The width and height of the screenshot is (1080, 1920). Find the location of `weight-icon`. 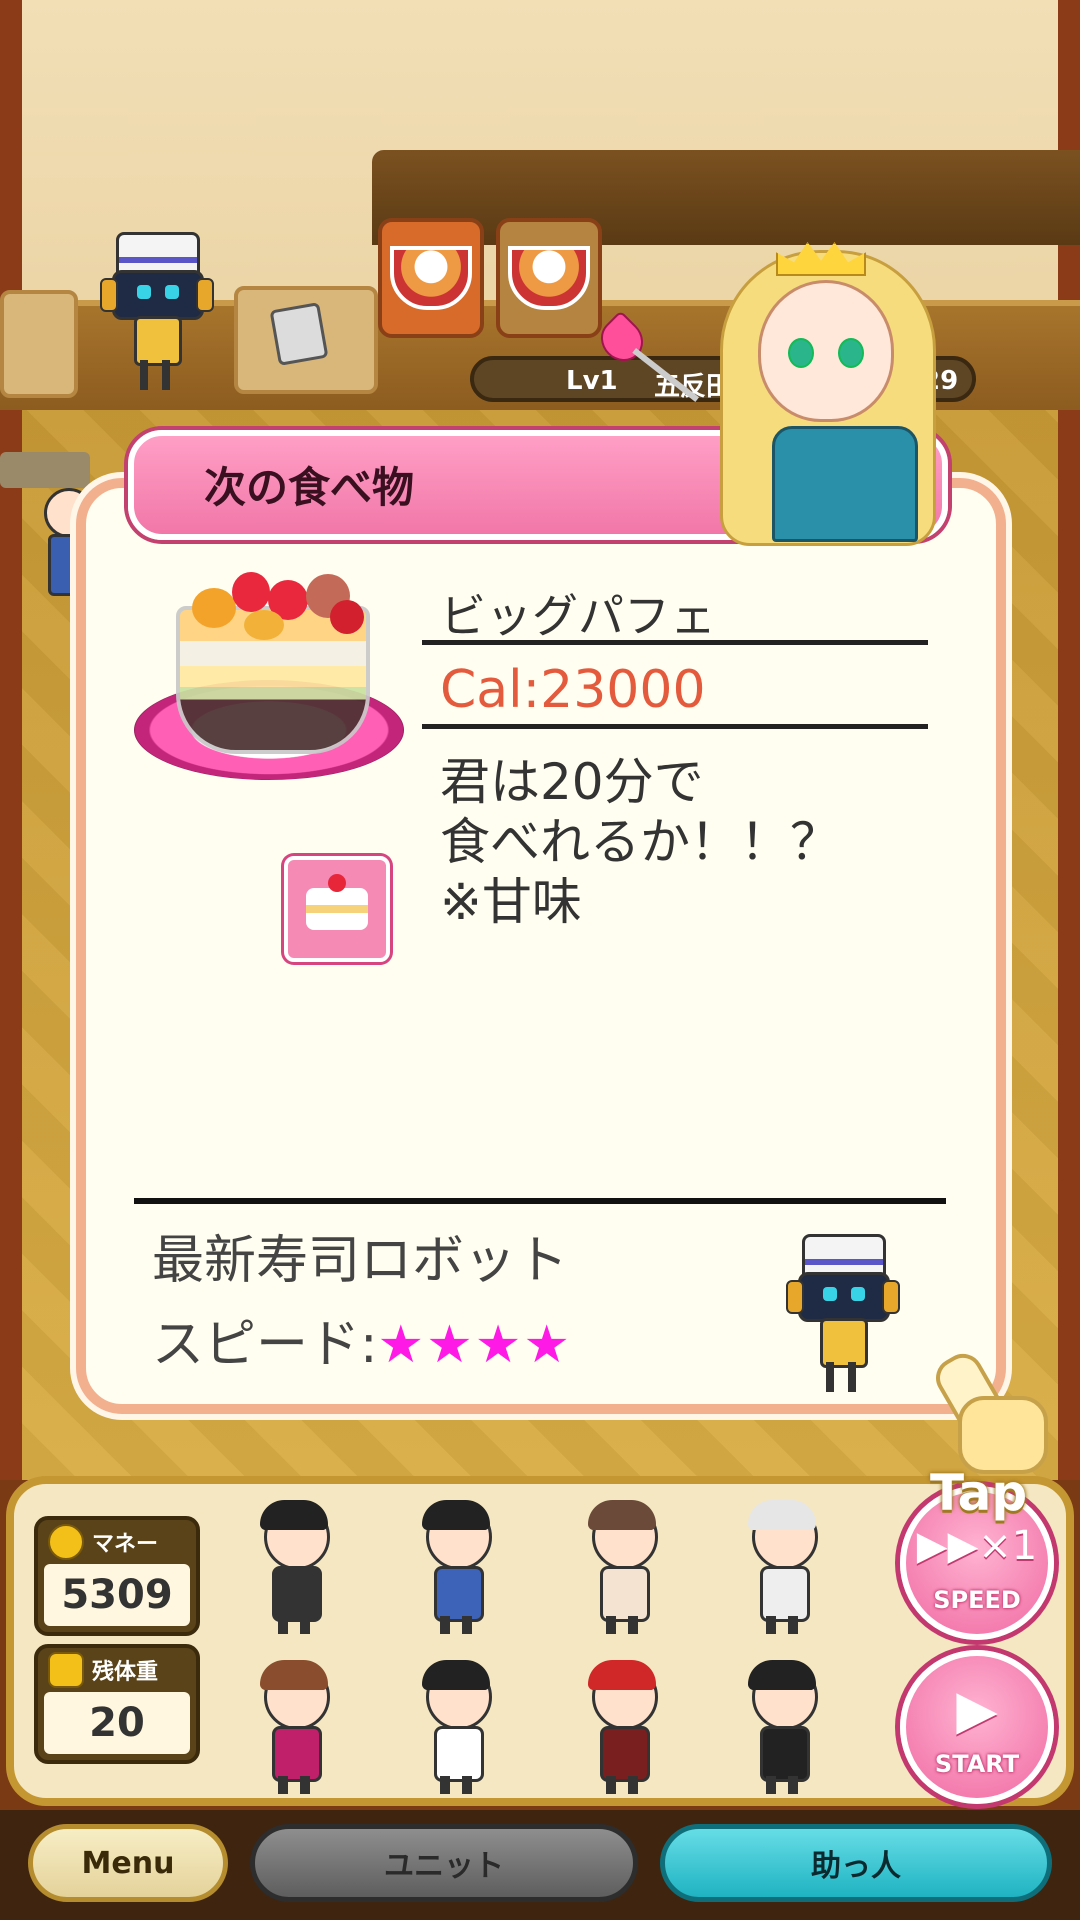

weight-icon is located at coordinates (66, 1670).